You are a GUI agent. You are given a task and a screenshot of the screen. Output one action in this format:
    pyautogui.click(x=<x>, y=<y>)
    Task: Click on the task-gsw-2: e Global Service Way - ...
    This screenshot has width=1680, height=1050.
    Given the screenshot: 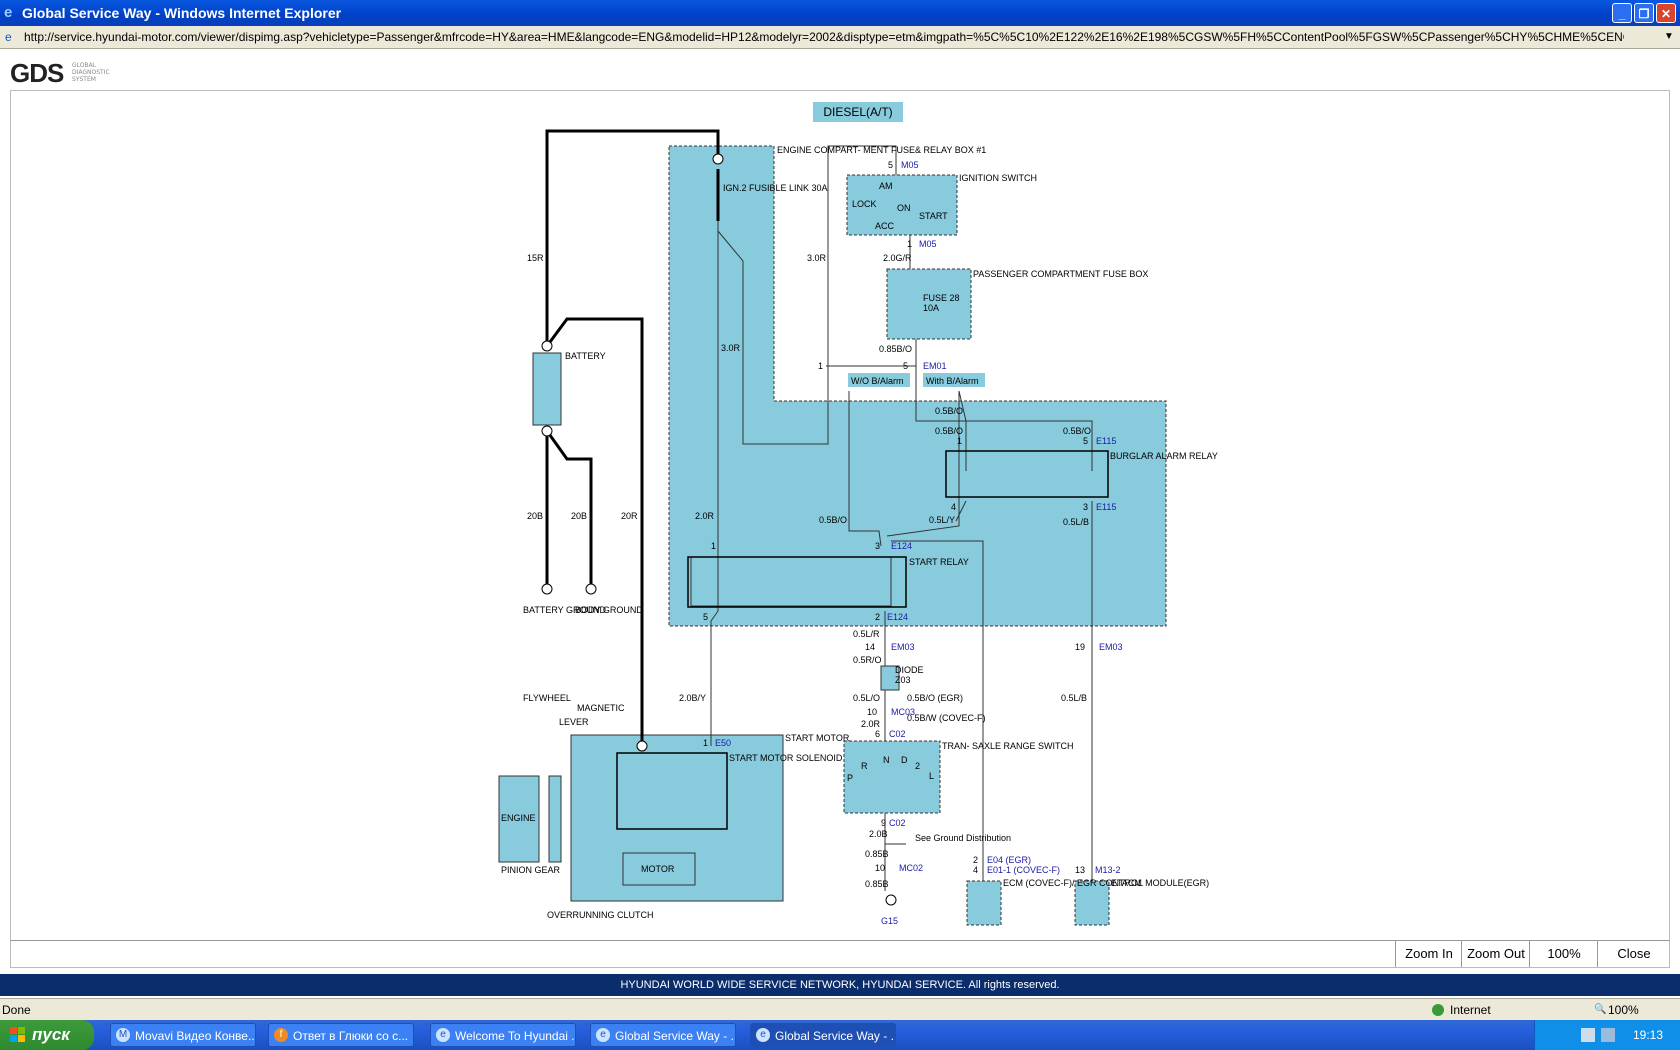 What is the action you would take?
    pyautogui.click(x=823, y=1035)
    